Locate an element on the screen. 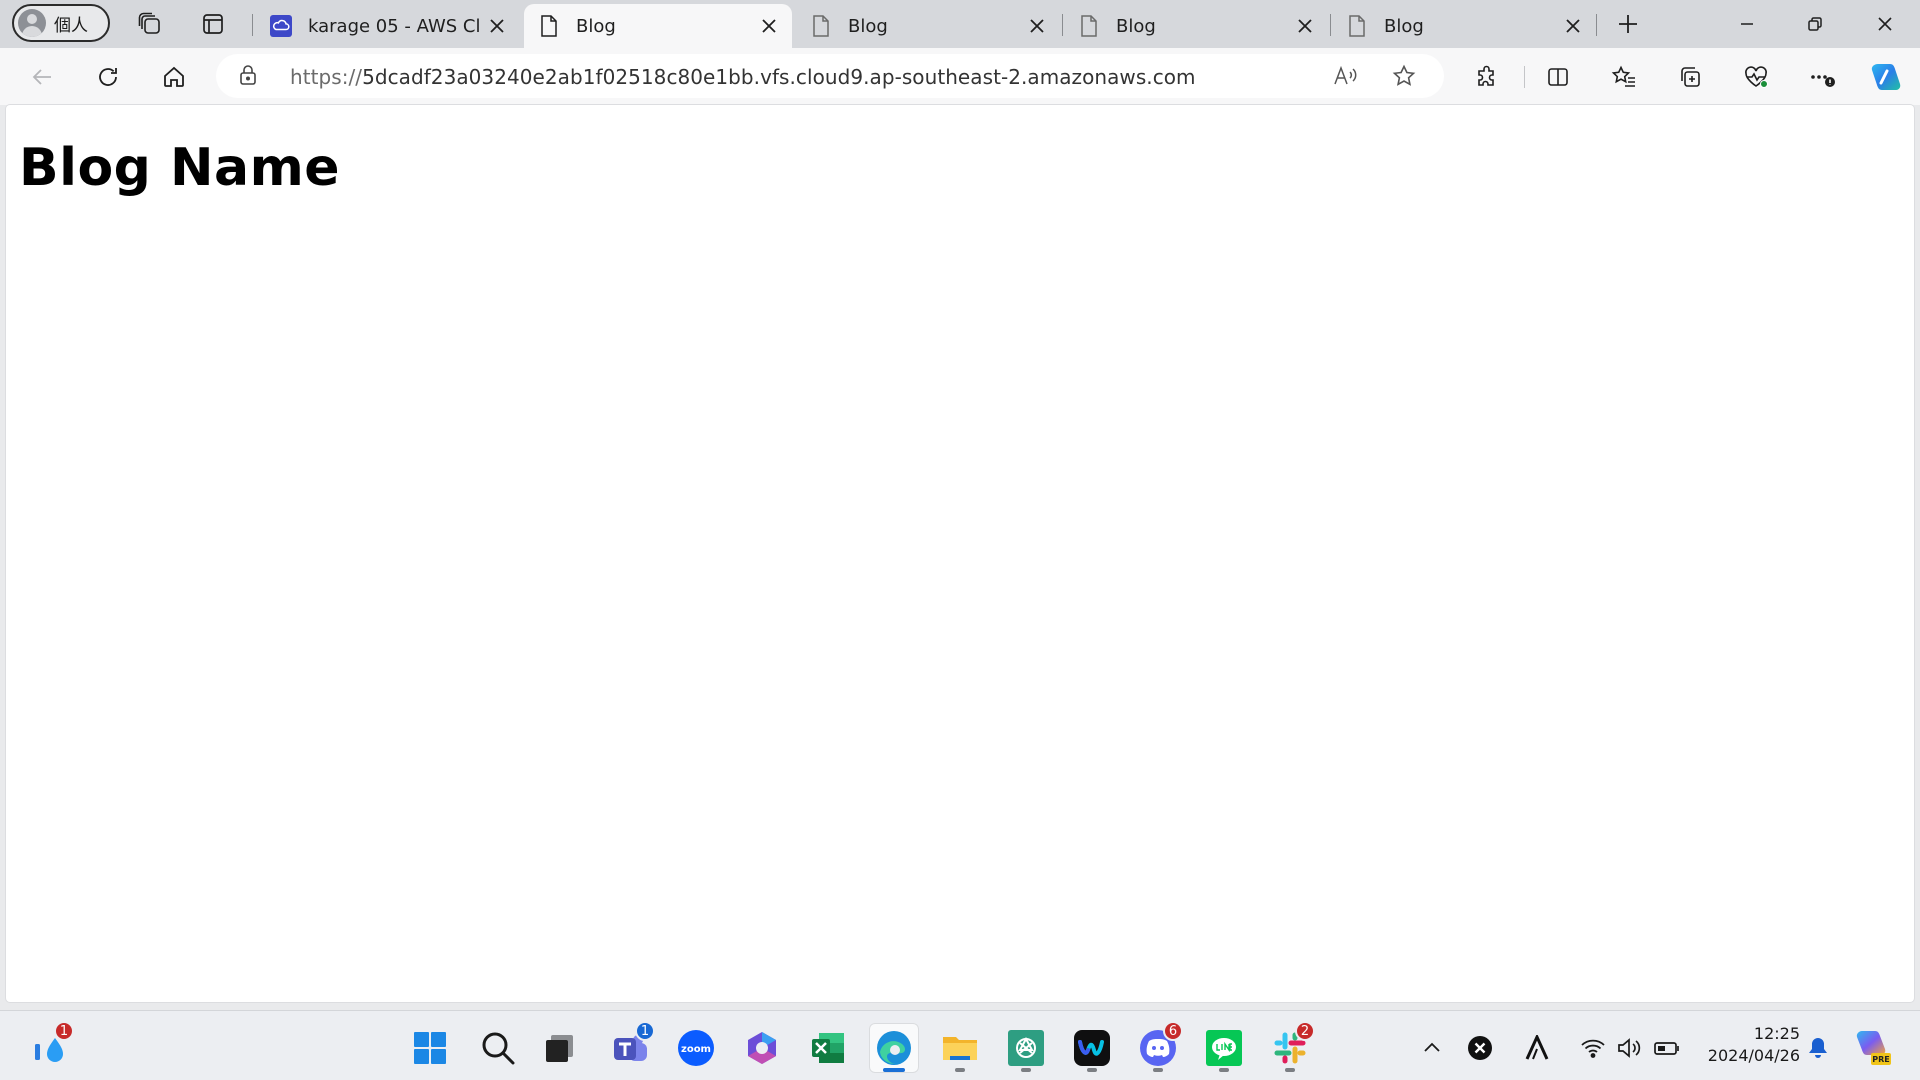 The width and height of the screenshot is (1920, 1080). page-icon is located at coordinates (821, 26).